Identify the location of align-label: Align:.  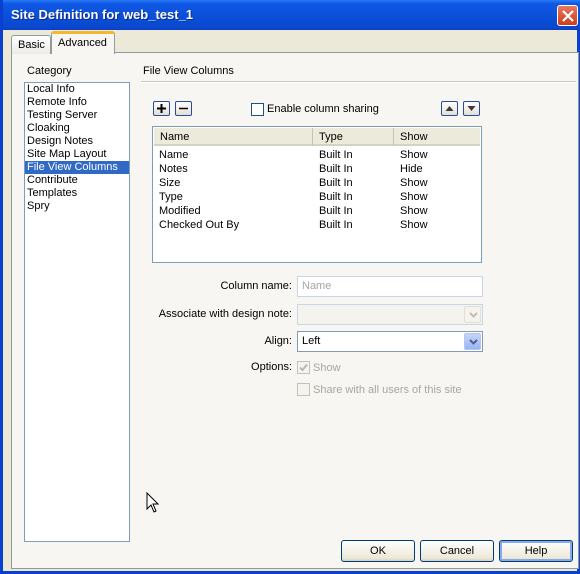
(278, 341).